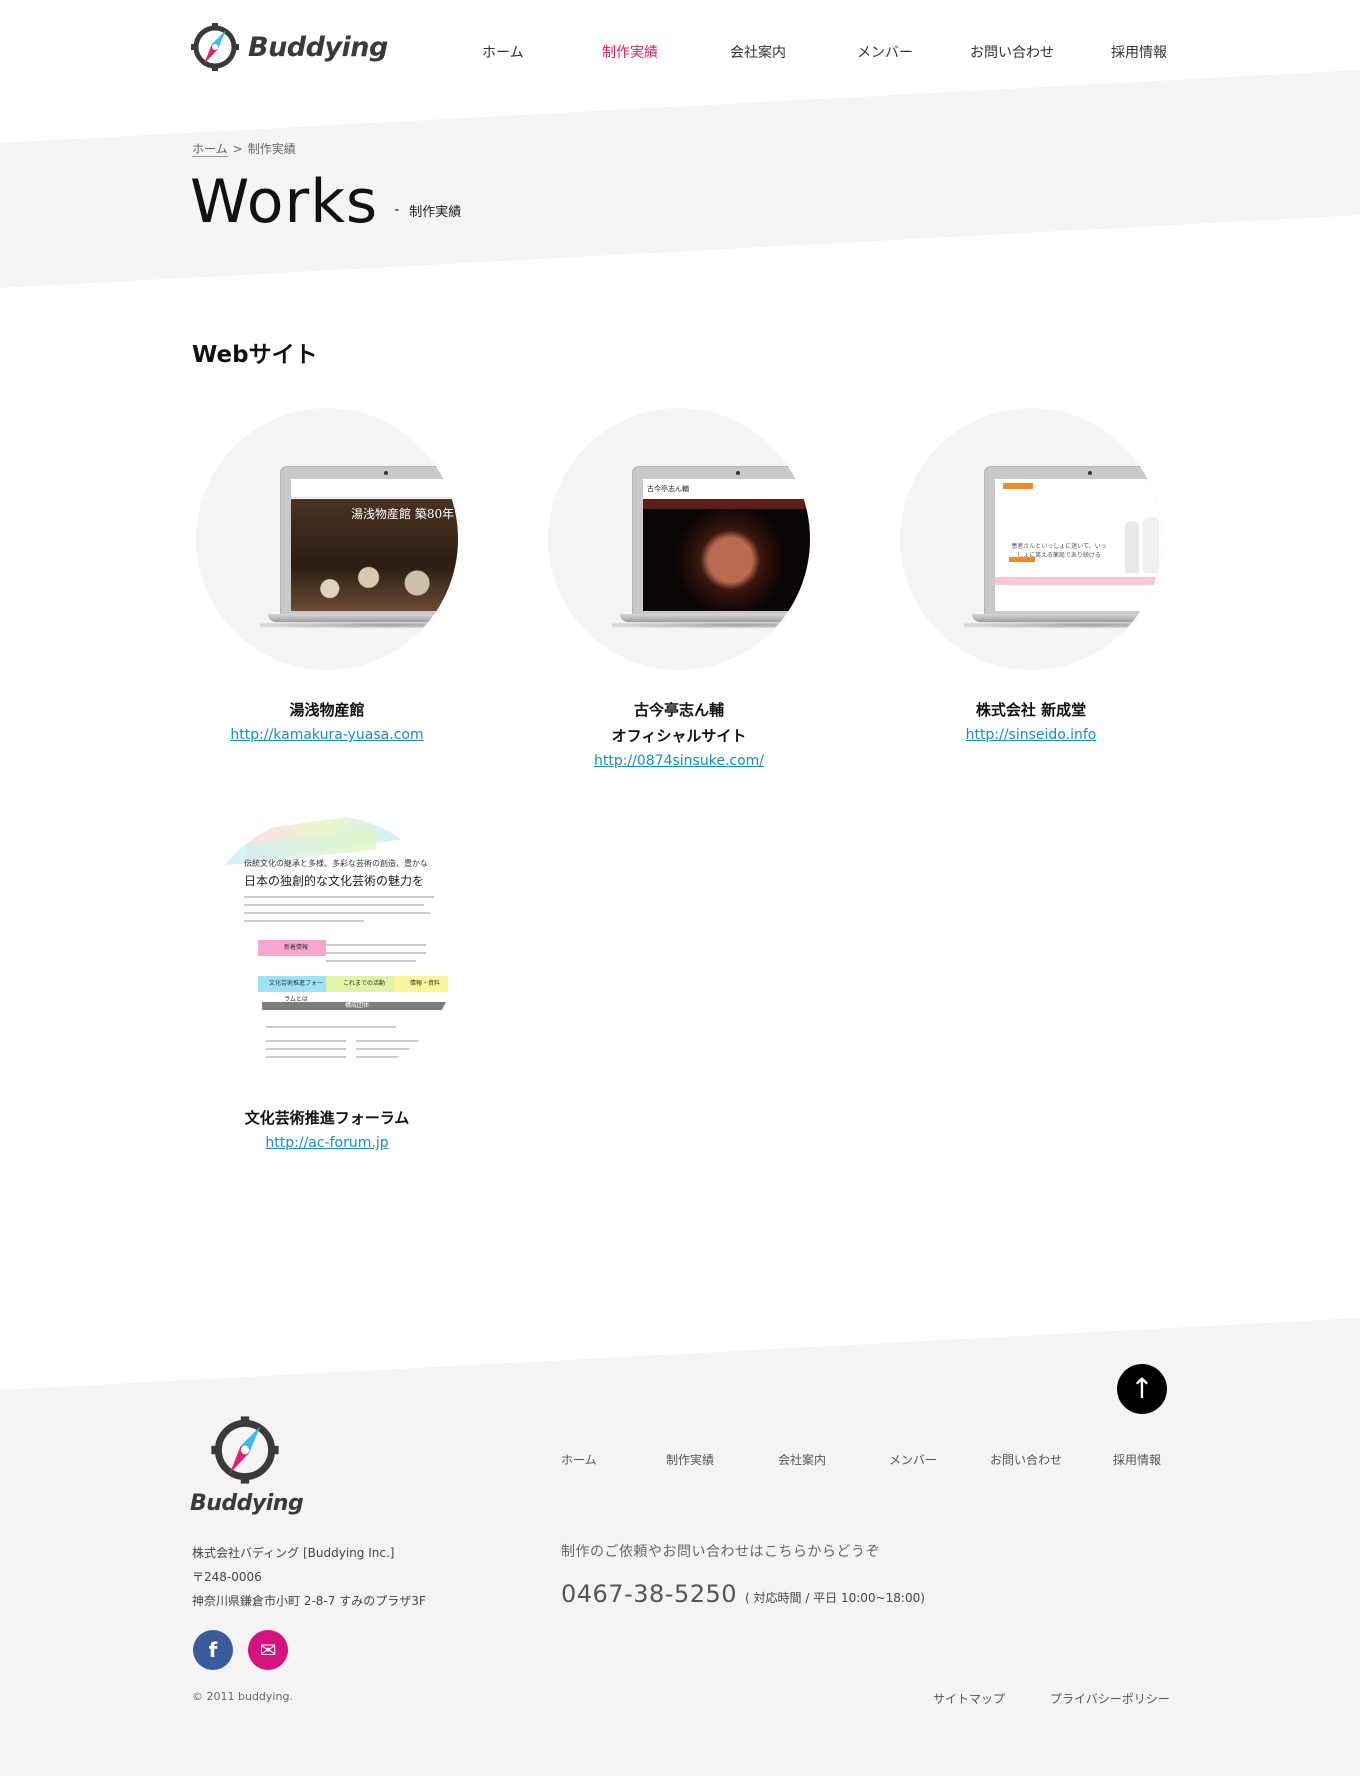 The height and width of the screenshot is (1776, 1360). Describe the element at coordinates (403, 514) in the screenshot. I see `screen-caption: 湯浅物産館 築80年` at that location.